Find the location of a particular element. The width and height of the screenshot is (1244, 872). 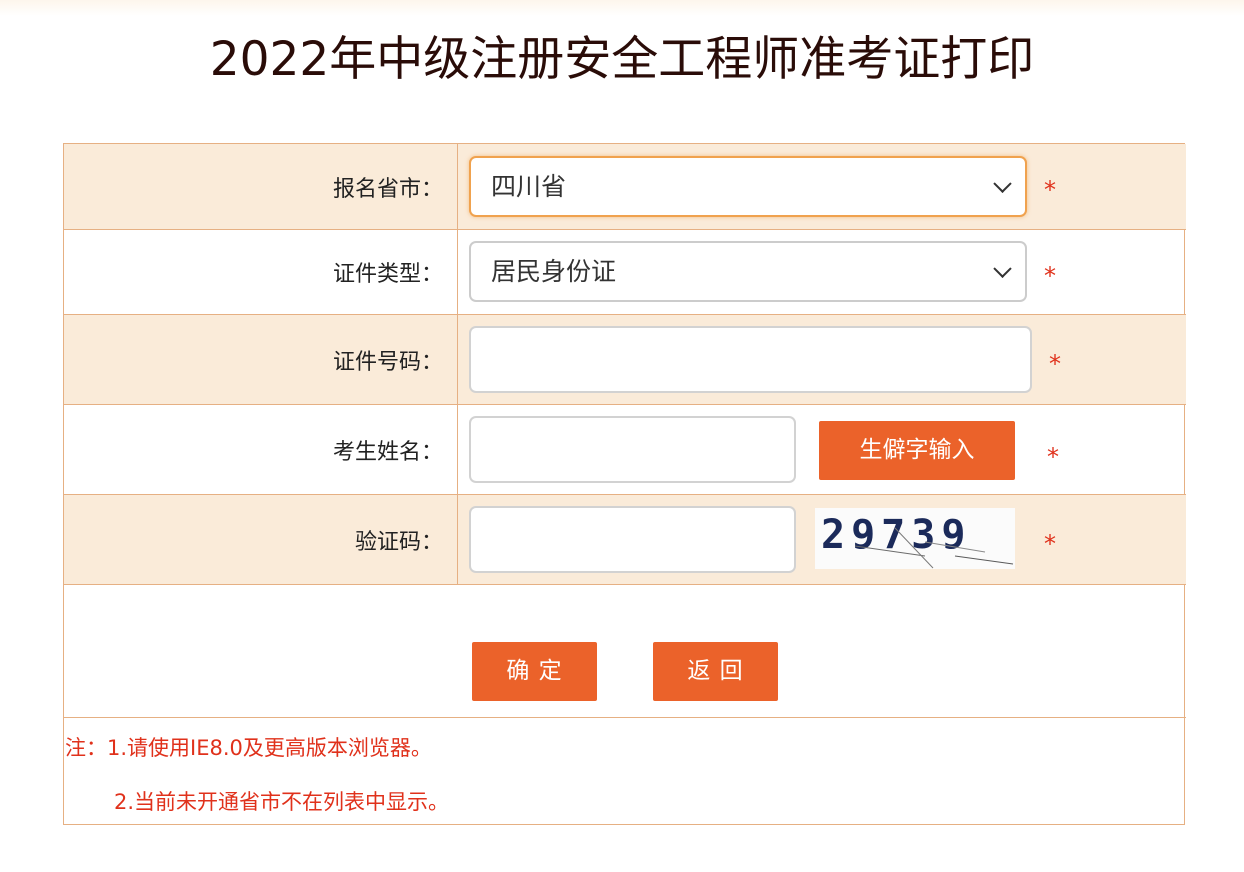

note-line-2: 2.当前未开通省市不在列表中显示。 is located at coordinates (282, 802).